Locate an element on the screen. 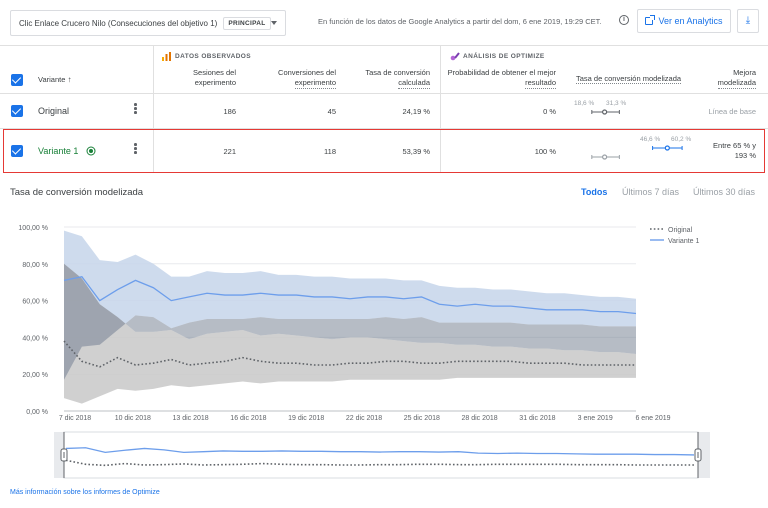 The height and width of the screenshot is (508, 768). table-top-divider is located at coordinates (384, 45).